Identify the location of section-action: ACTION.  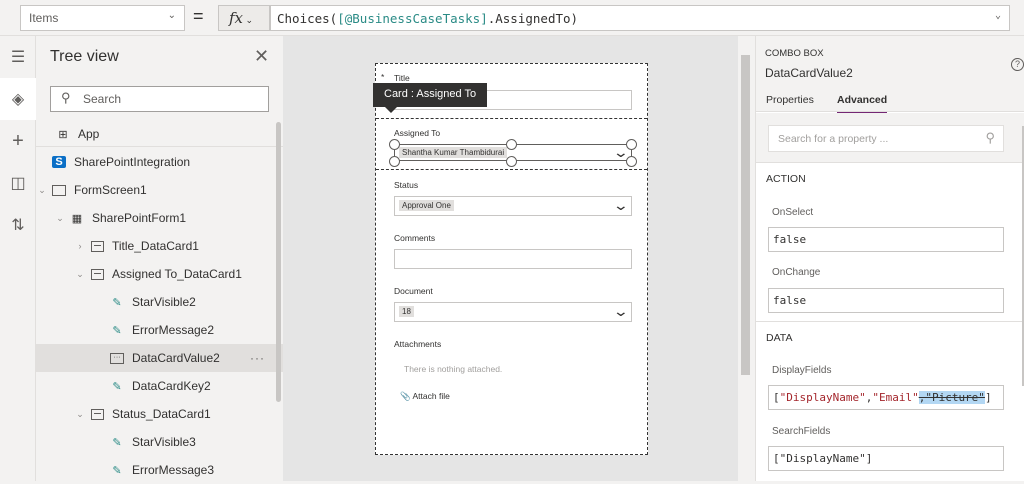
(786, 179).